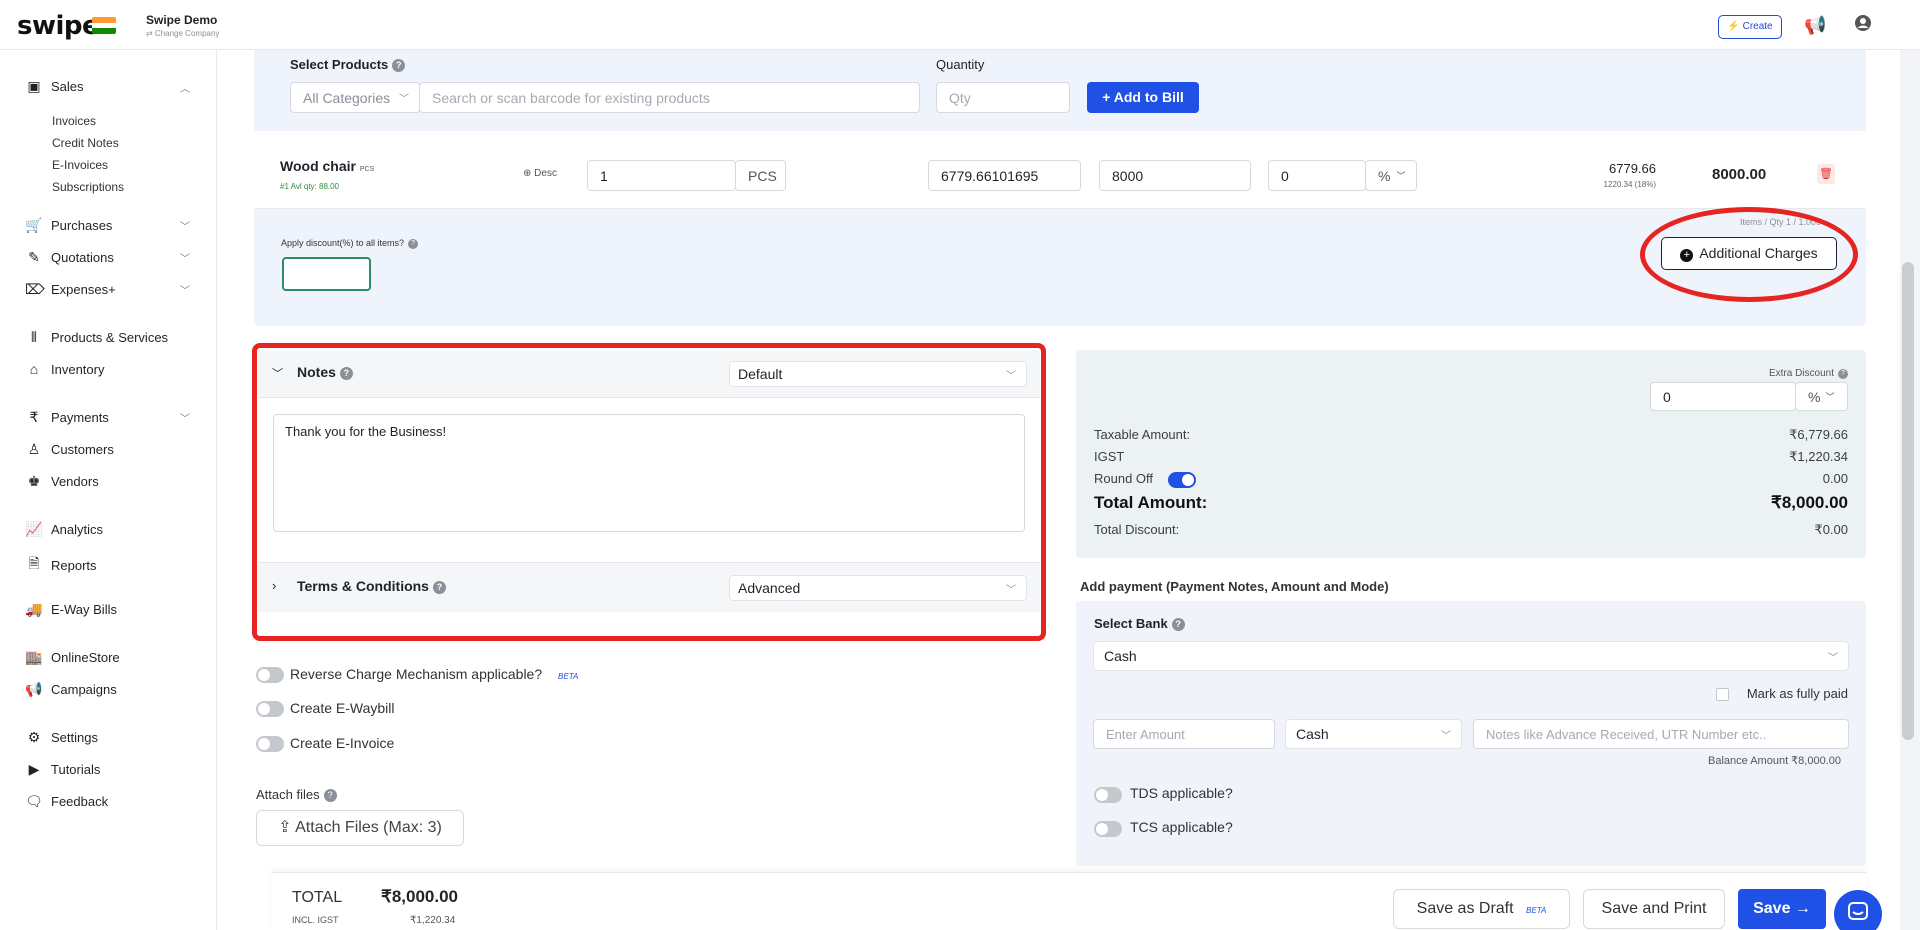 This screenshot has width=1920, height=930. I want to click on gear-icon: ⚙, so click(34, 737).